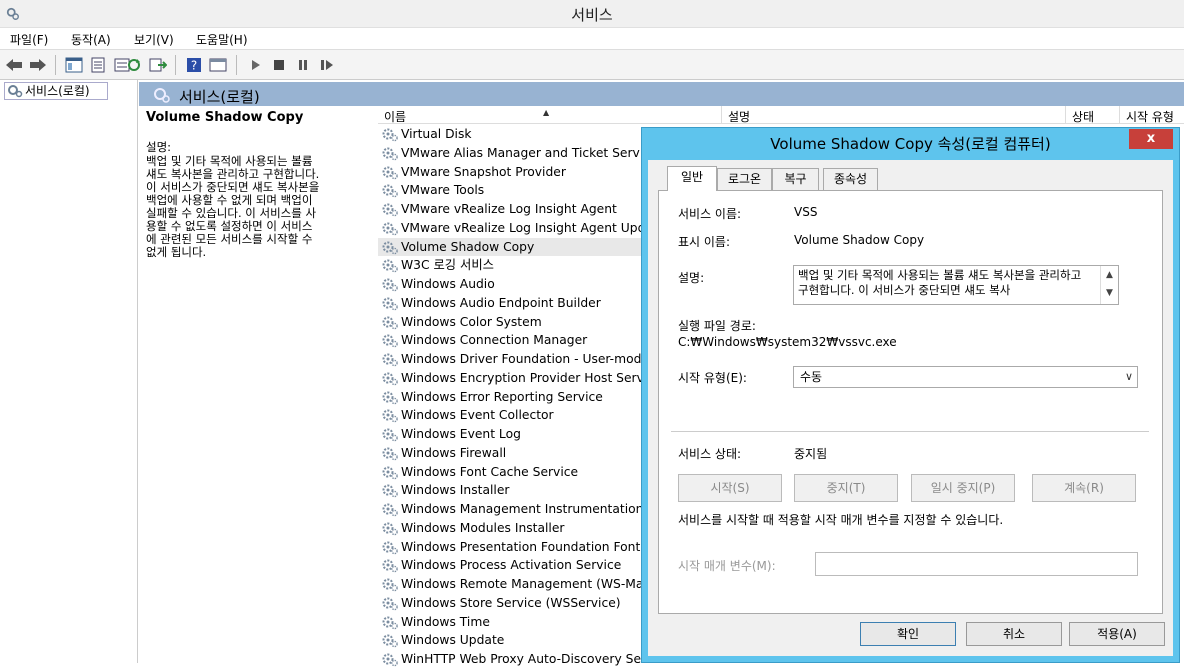  I want to click on services-list-header: 이름 ▲ 설명 상태 시작 유형, so click(781, 115).